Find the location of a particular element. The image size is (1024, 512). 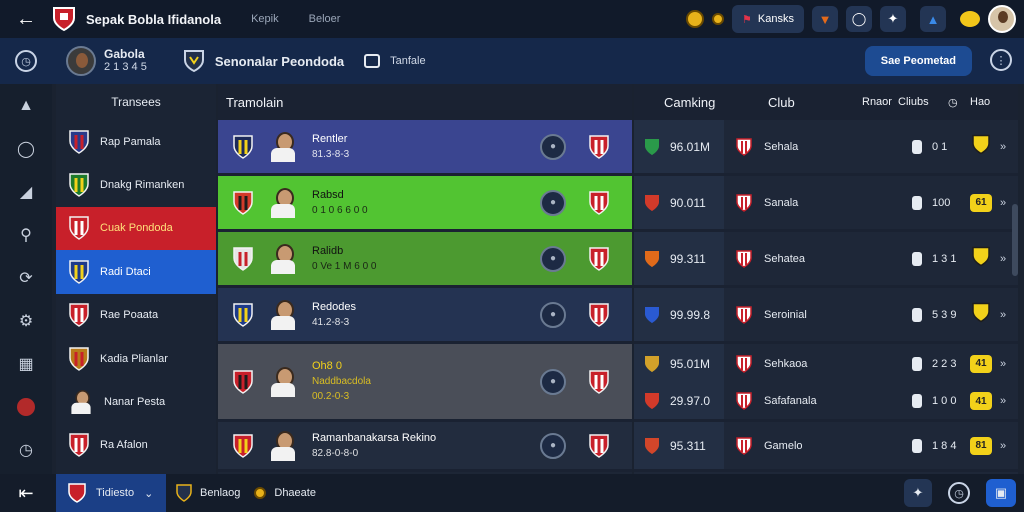

home-icon: ▲ is located at coordinates (26, 105).